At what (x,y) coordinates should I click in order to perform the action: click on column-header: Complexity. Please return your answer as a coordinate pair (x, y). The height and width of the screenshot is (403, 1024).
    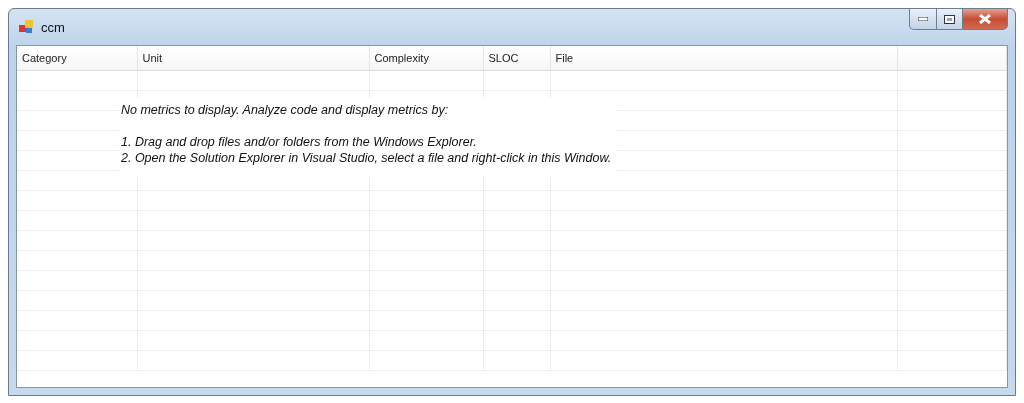
    Looking at the image, I should click on (426, 58).